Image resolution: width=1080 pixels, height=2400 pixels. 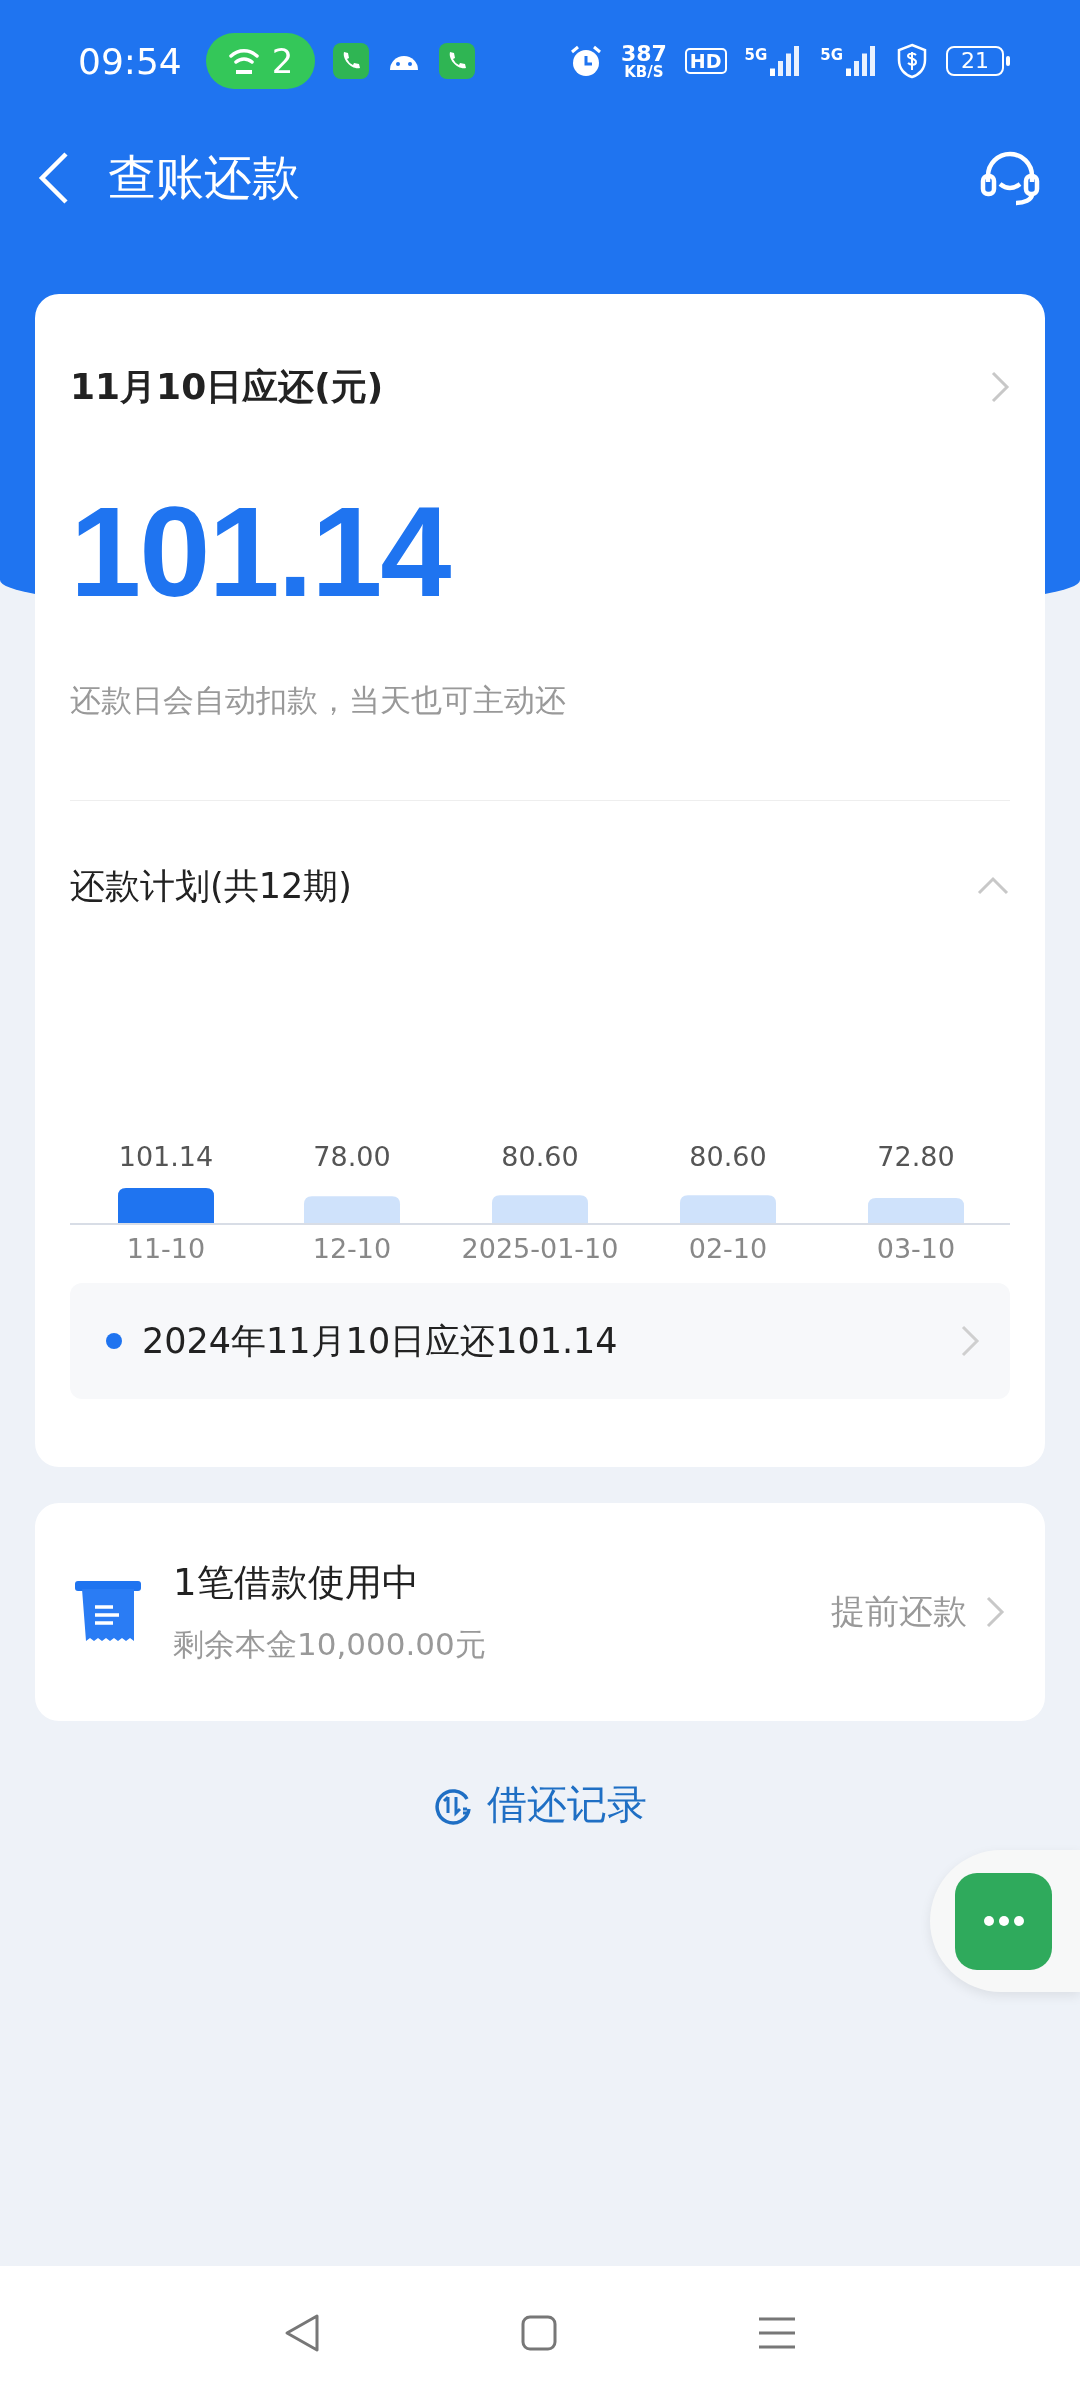 What do you see at coordinates (585, 61) in the screenshot?
I see `alarm-icon` at bounding box center [585, 61].